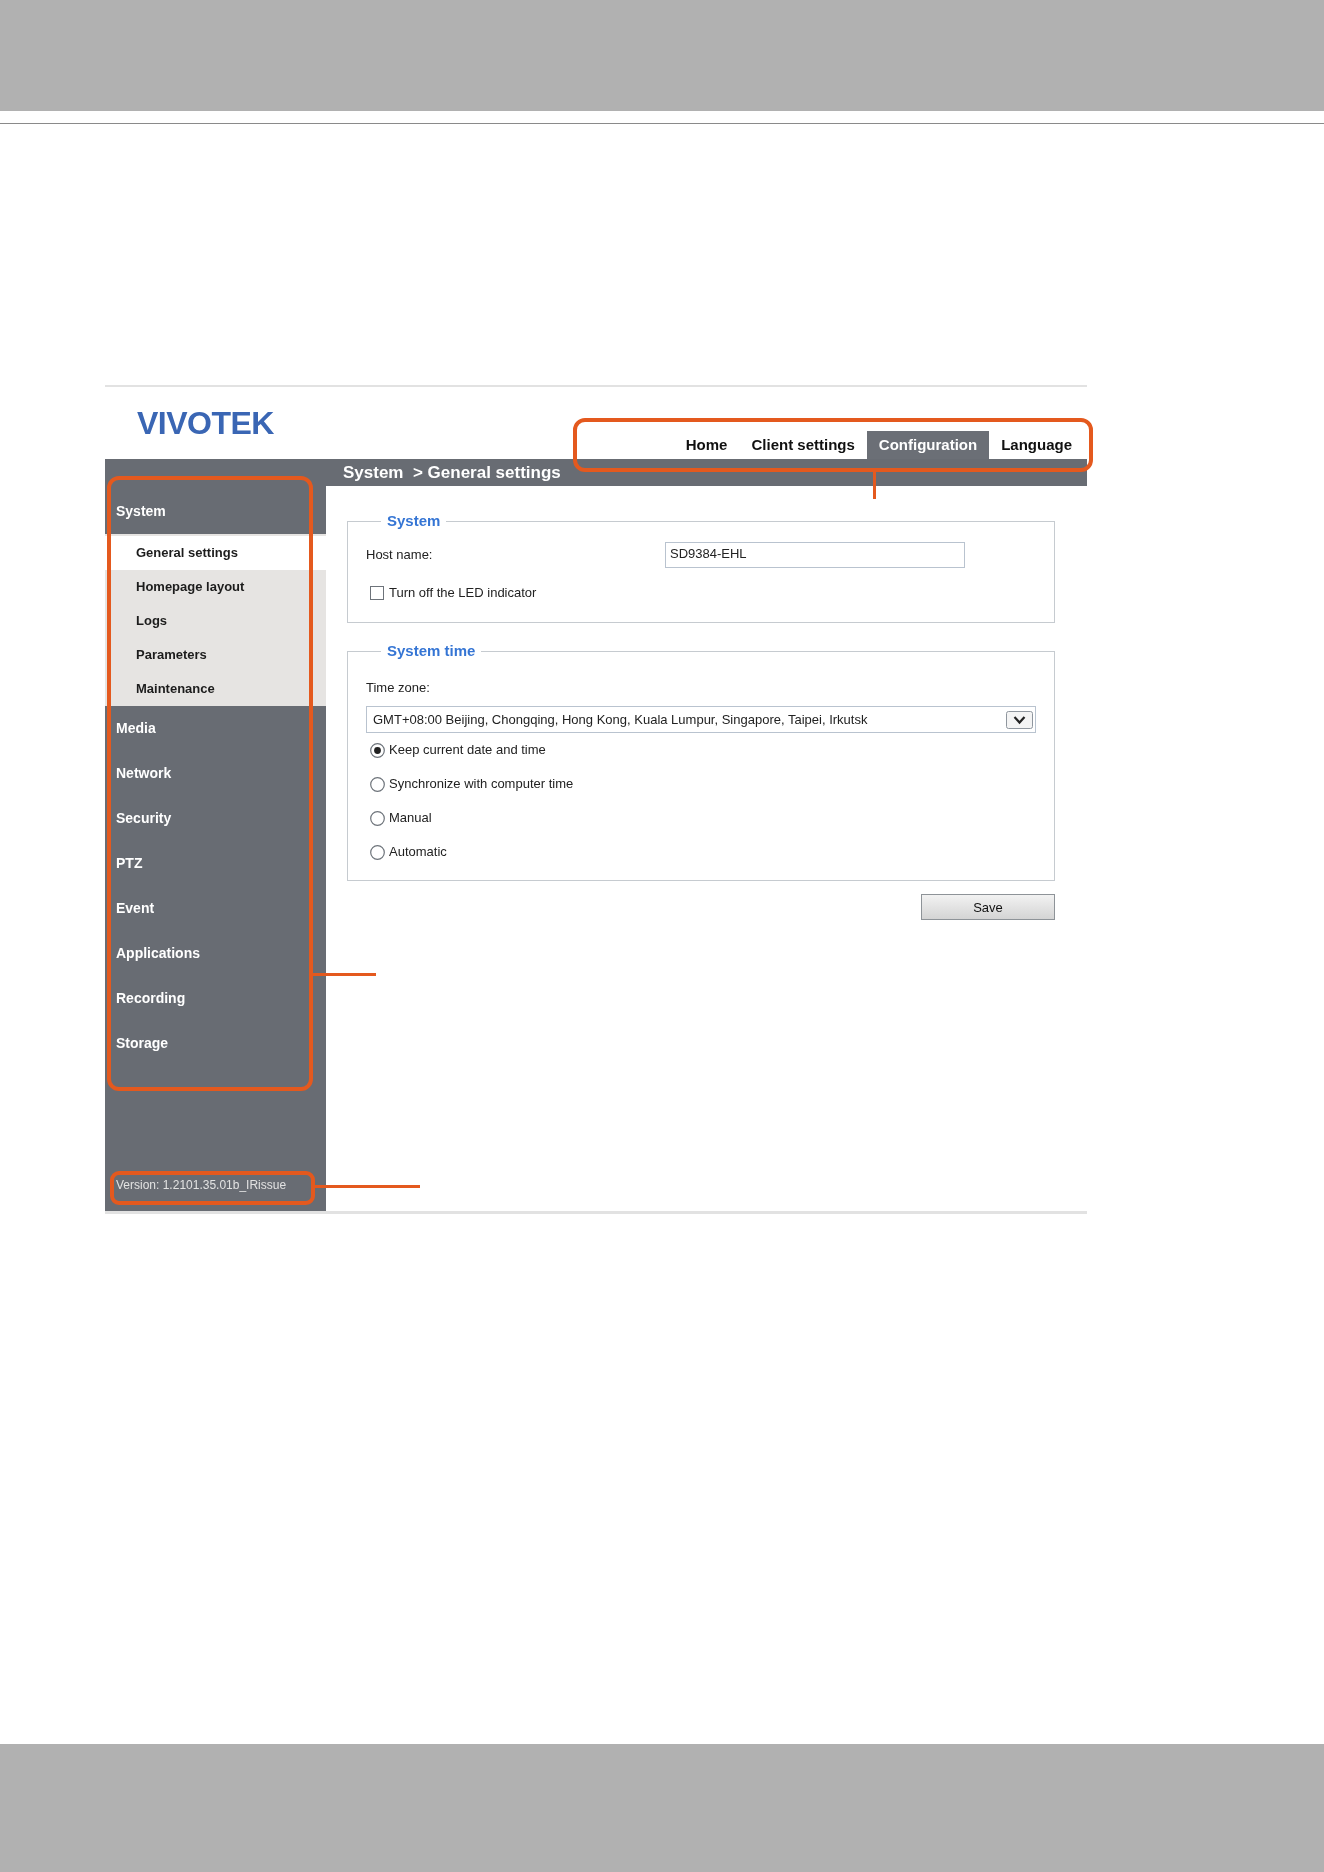 The height and width of the screenshot is (1872, 1324). Describe the element at coordinates (215, 1043) in the screenshot. I see `sidebar-item: Storage` at that location.